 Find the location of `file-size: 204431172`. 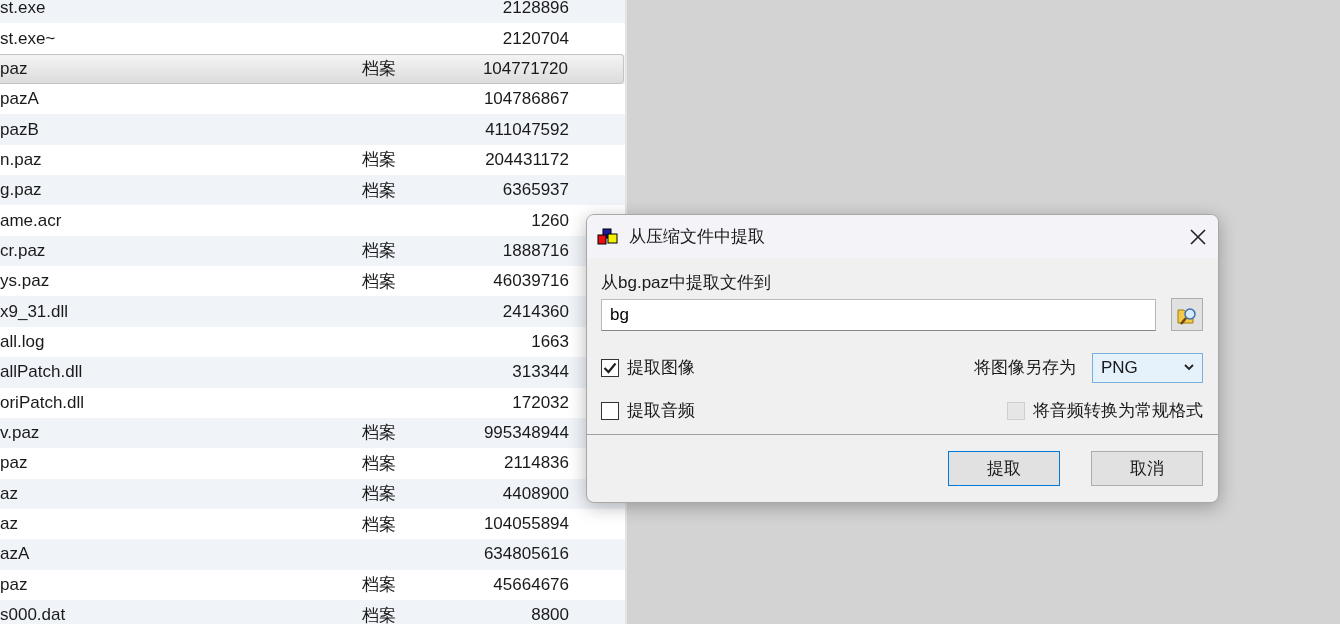

file-size: 204431172 is located at coordinates (527, 159).